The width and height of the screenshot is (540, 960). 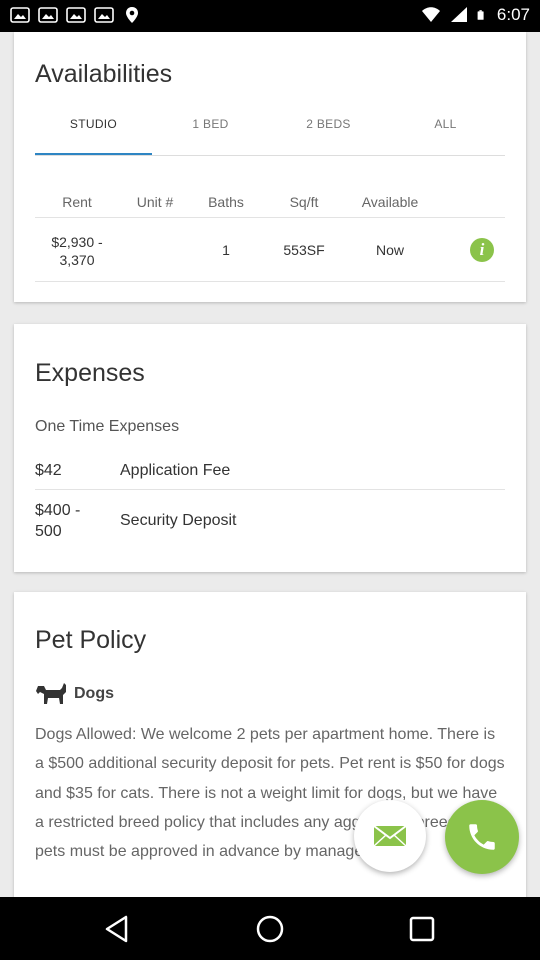 I want to click on phone-icon, so click(x=482, y=837).